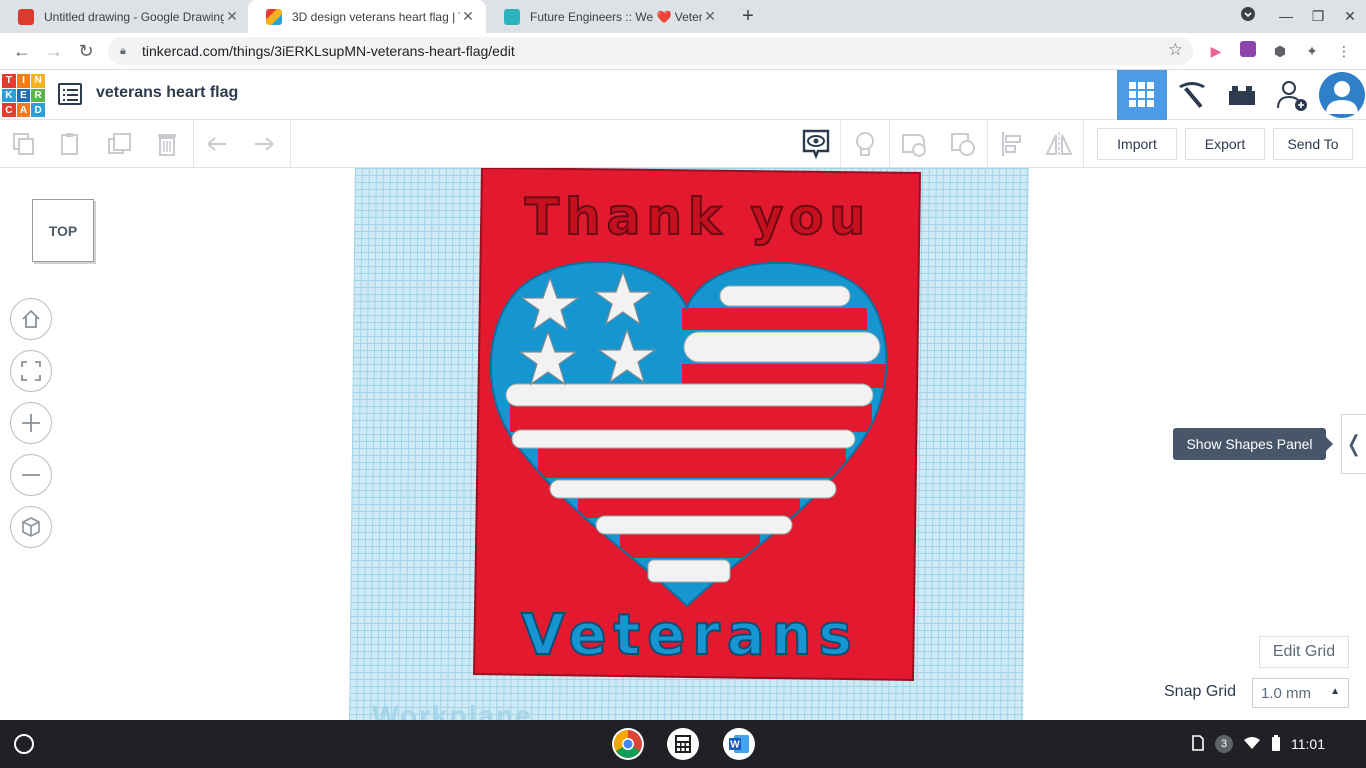 The image size is (1366, 768). I want to click on send-to-button: Send To, so click(1313, 144).